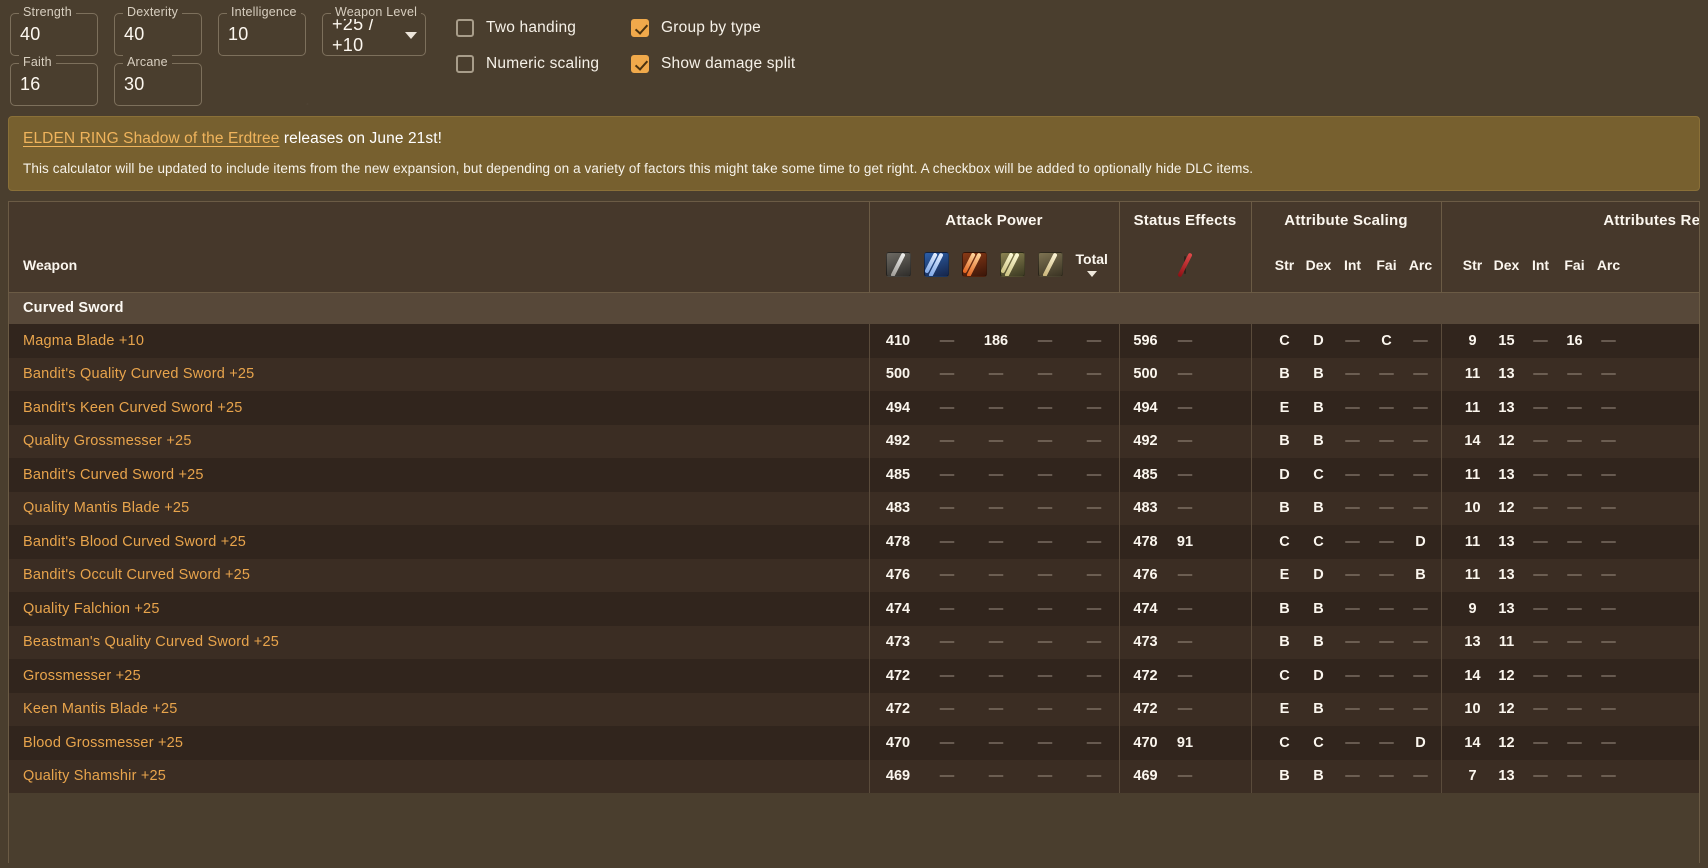 This screenshot has width=1708, height=868. What do you see at coordinates (718, 64) in the screenshot?
I see `checkbox-show-damage-split: Show damage split` at bounding box center [718, 64].